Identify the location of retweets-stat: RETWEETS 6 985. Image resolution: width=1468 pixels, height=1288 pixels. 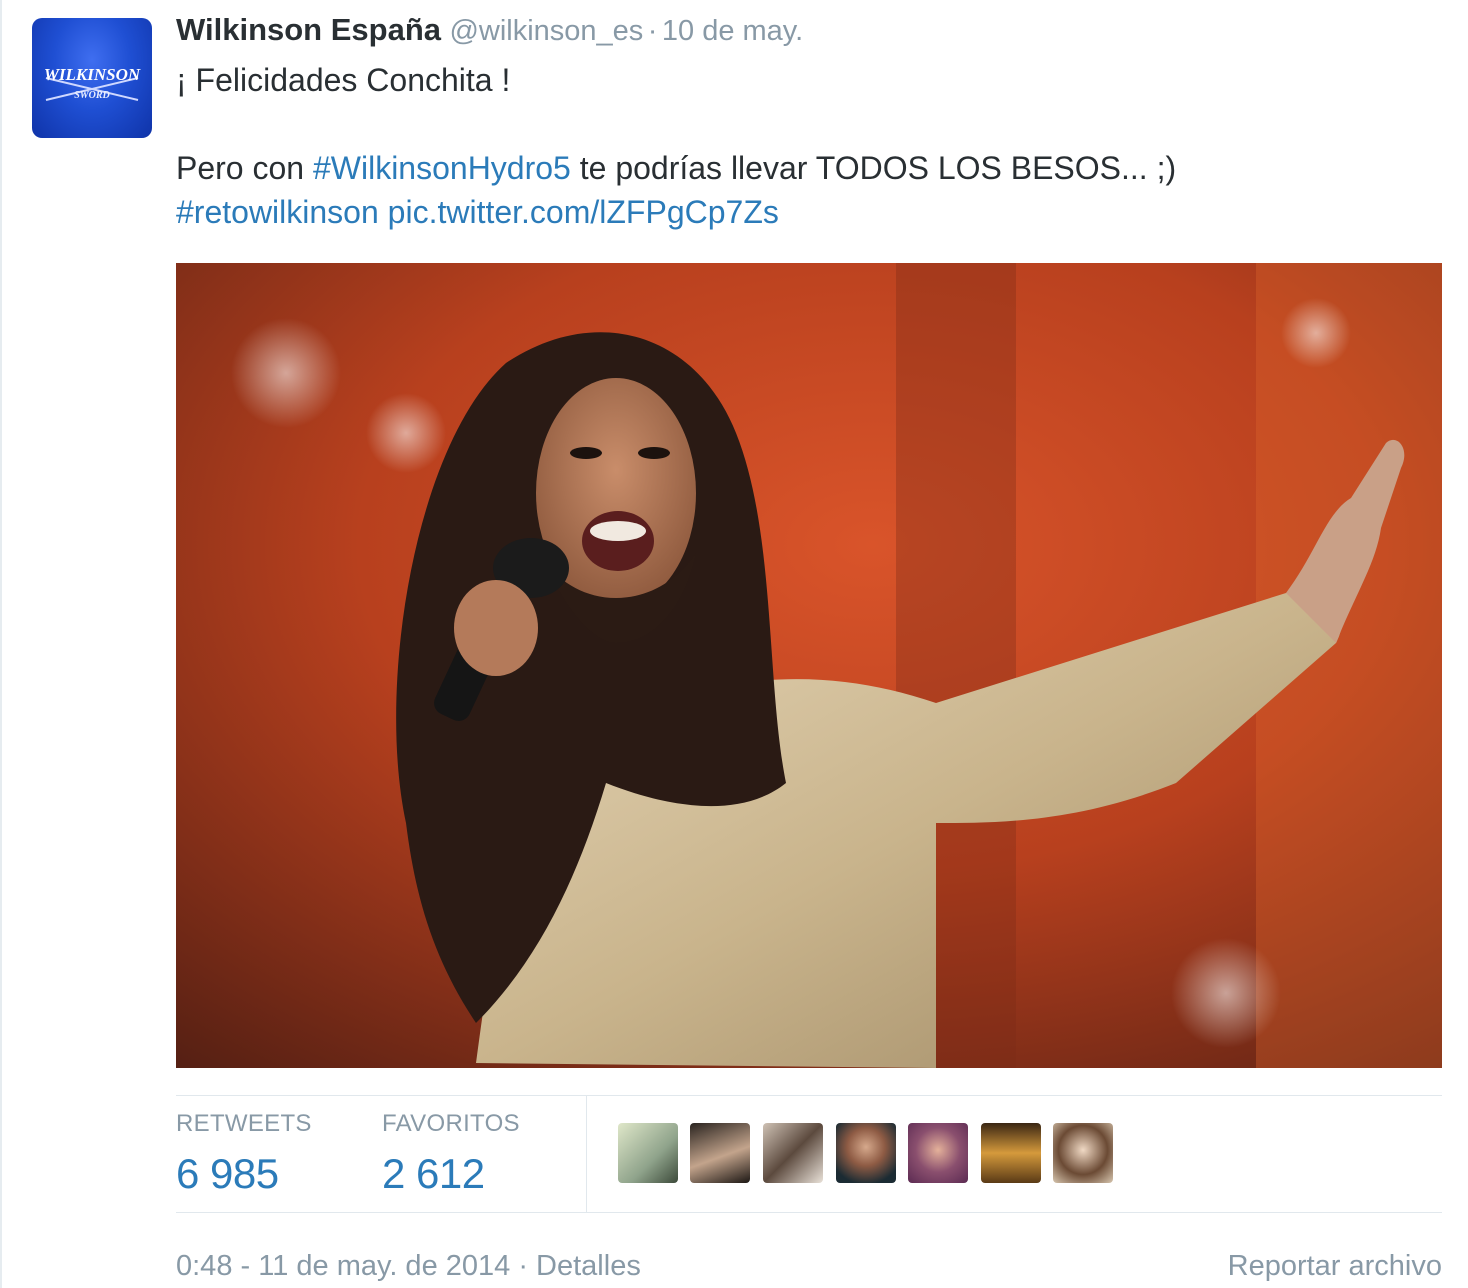
(244, 1154).